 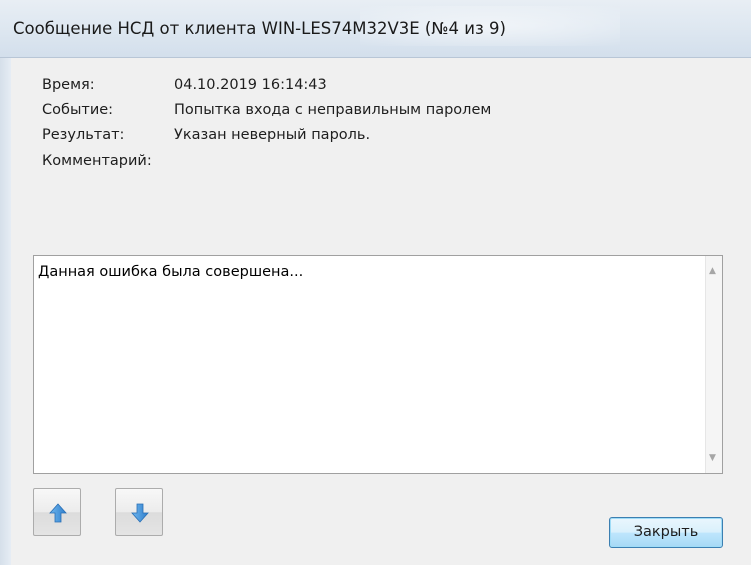 I want to click on result-value: Указан неверный пароль., so click(x=272, y=135).